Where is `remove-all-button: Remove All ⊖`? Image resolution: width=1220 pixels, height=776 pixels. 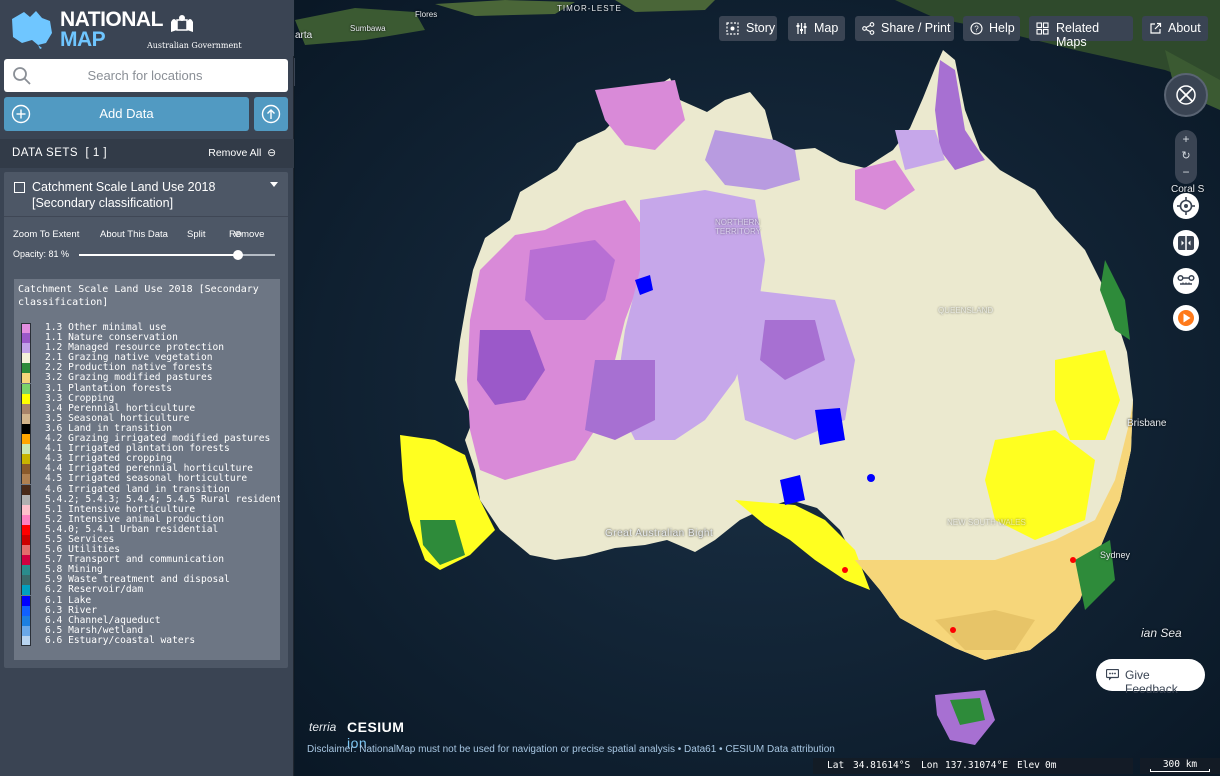 remove-all-button: Remove All ⊖ is located at coordinates (242, 153).